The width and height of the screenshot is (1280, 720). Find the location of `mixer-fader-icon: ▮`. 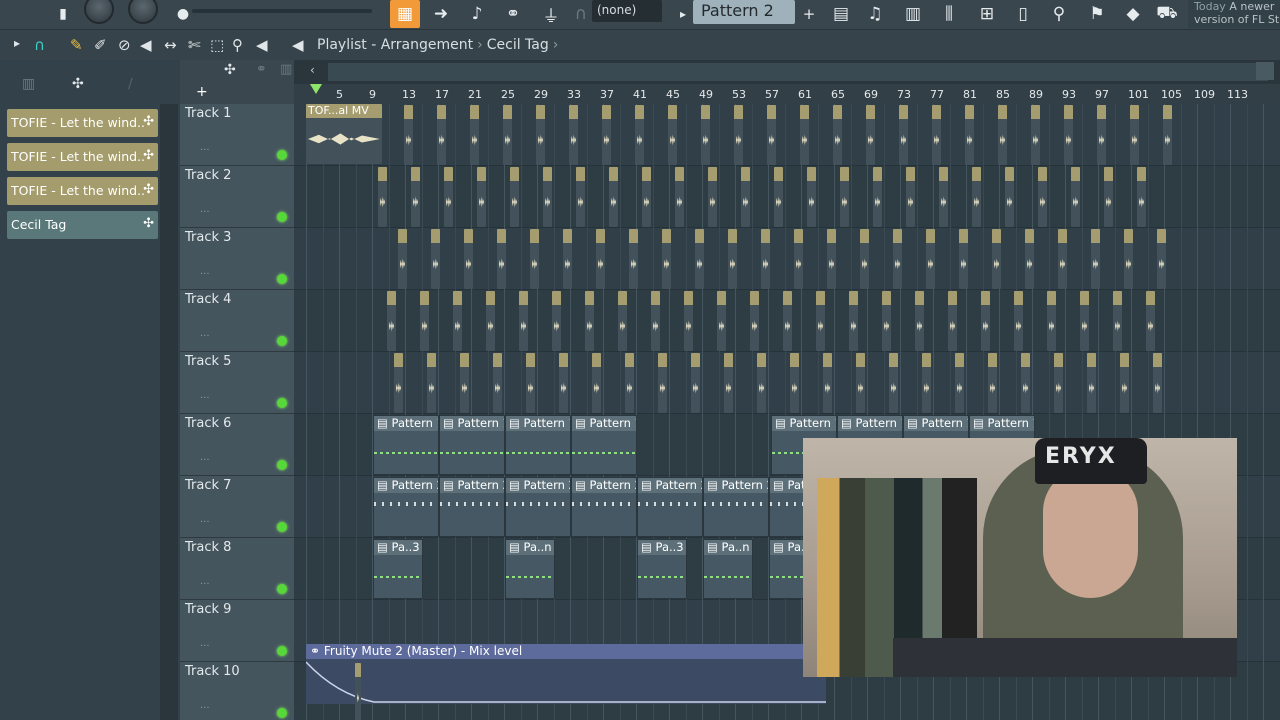

mixer-fader-icon: ▮ is located at coordinates (63, 14).